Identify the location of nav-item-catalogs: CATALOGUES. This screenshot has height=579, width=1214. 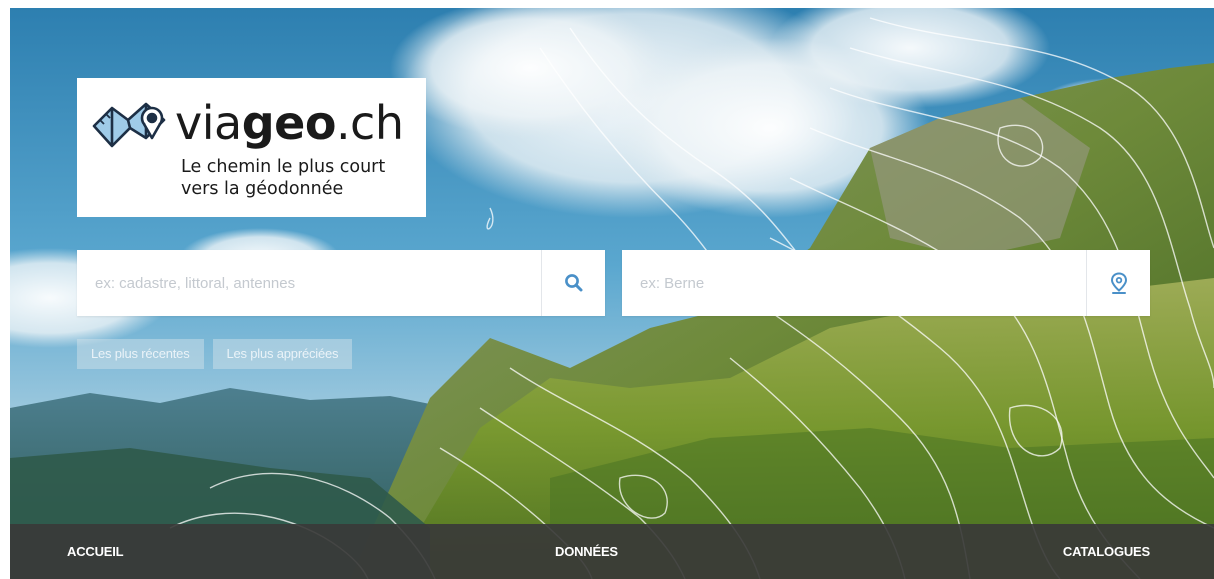
(1106, 551).